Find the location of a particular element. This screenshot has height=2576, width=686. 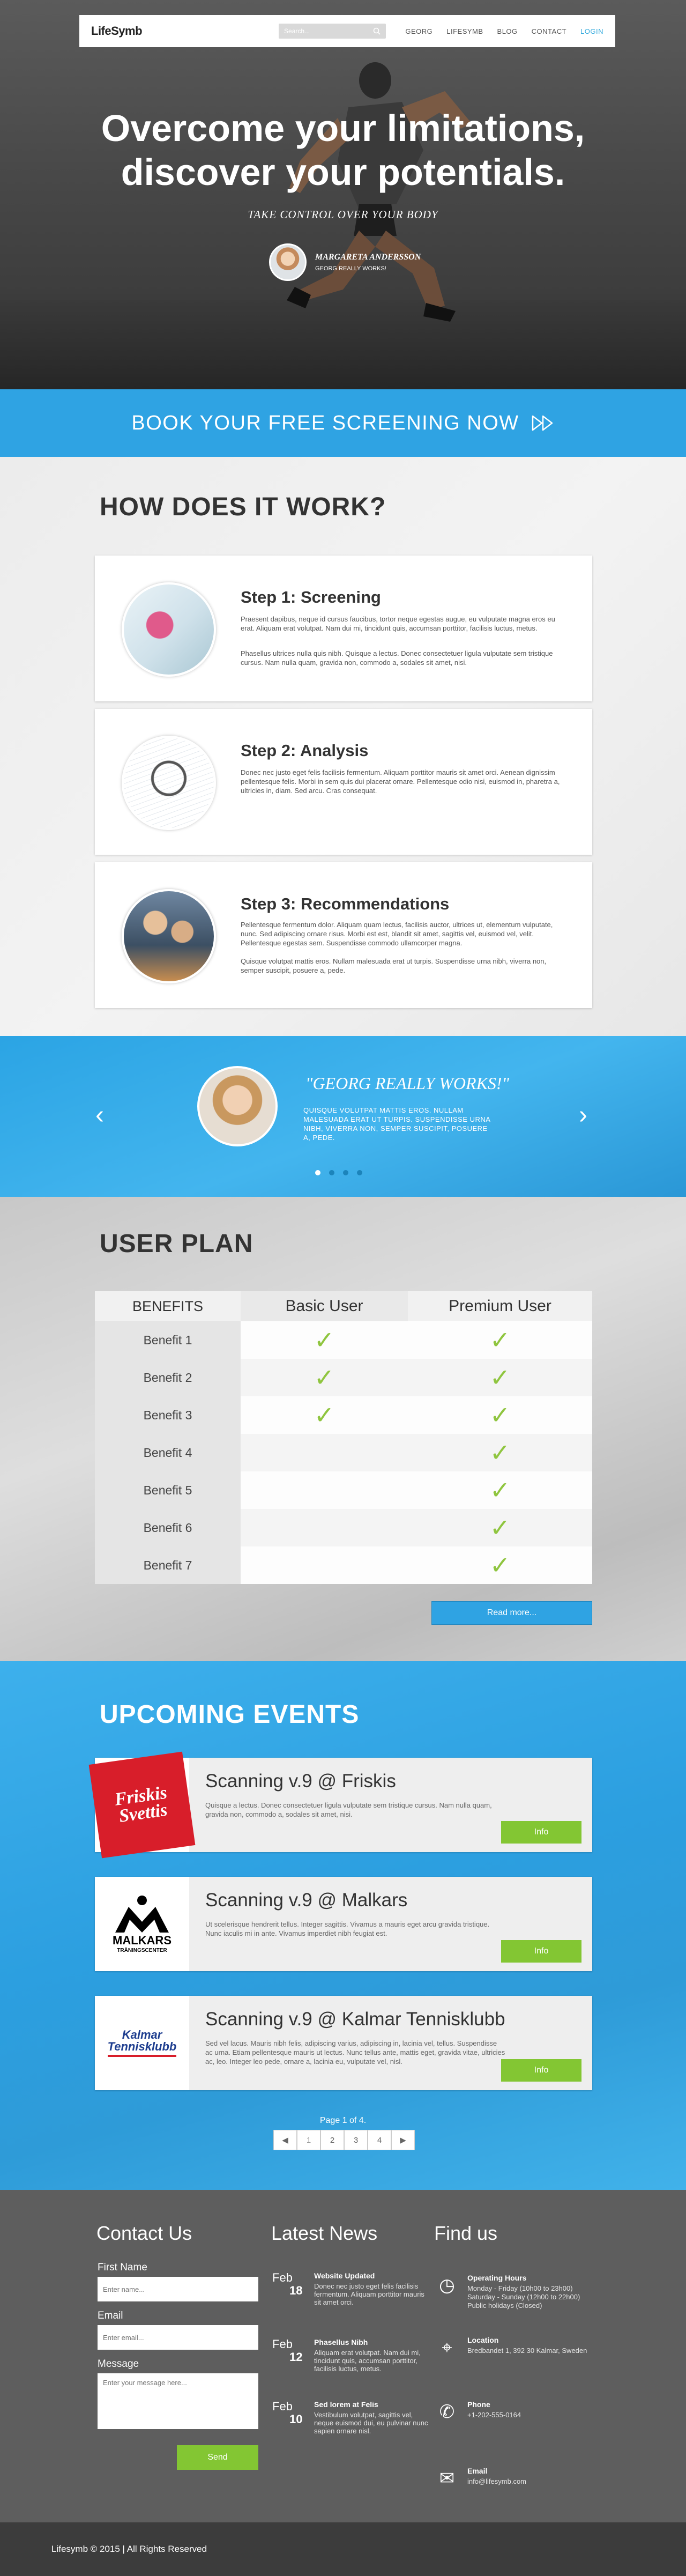

benefit-name: Benefit 5 is located at coordinates (168, 1490).